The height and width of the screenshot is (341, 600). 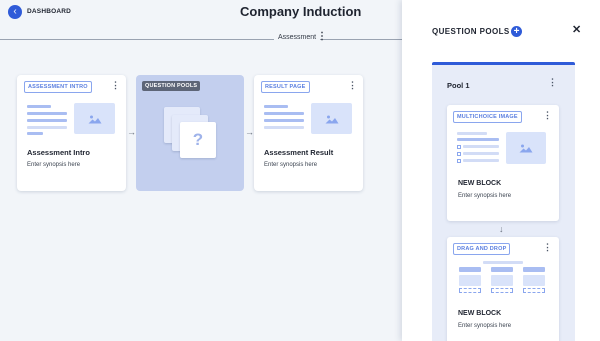 I want to click on question-mark-icon: ?, so click(x=198, y=139).